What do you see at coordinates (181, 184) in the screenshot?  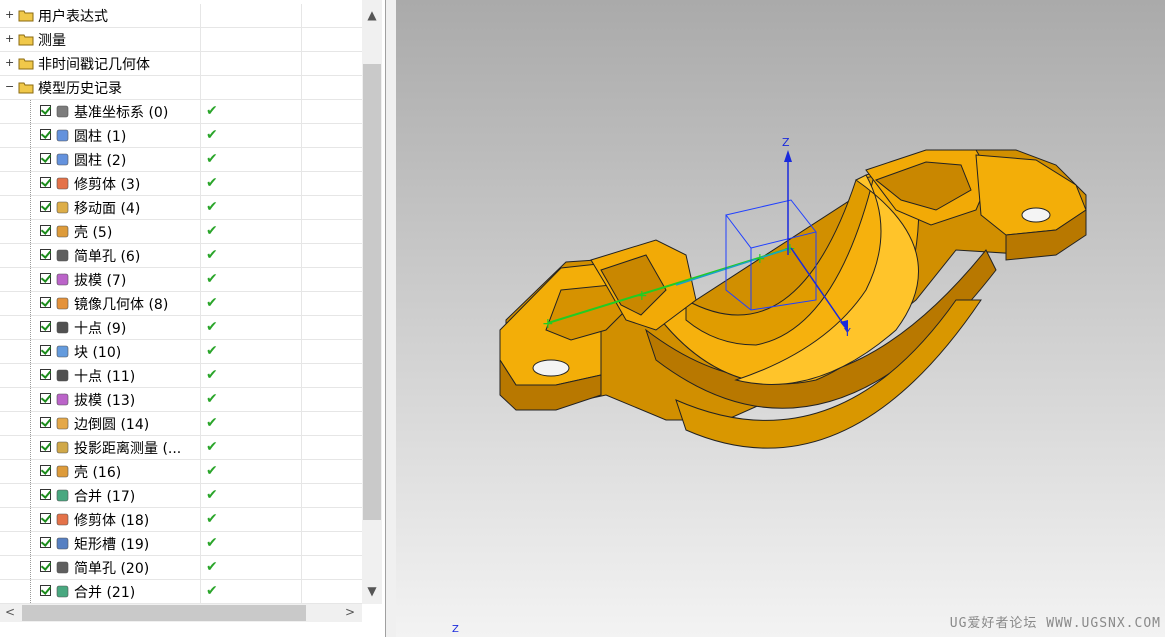 I see `feature-row: 修剪体 (3) ✔` at bounding box center [181, 184].